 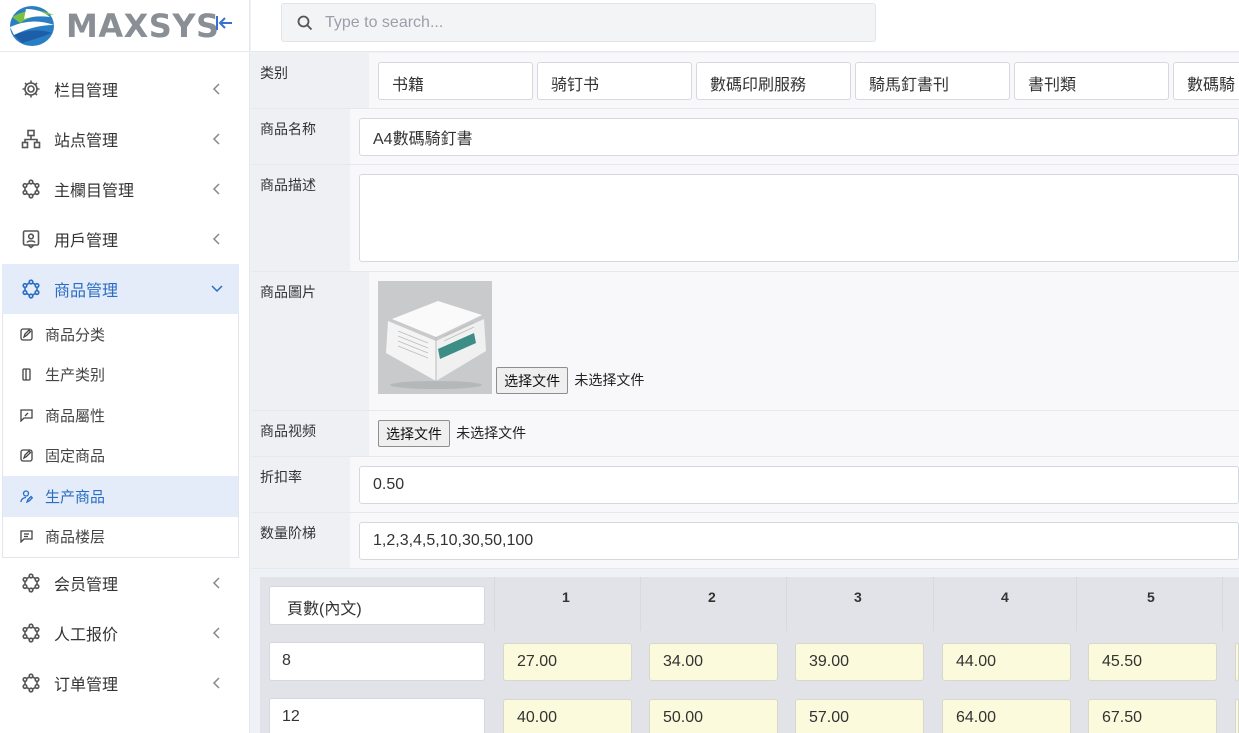 What do you see at coordinates (575, 22) in the screenshot?
I see `search-input` at bounding box center [575, 22].